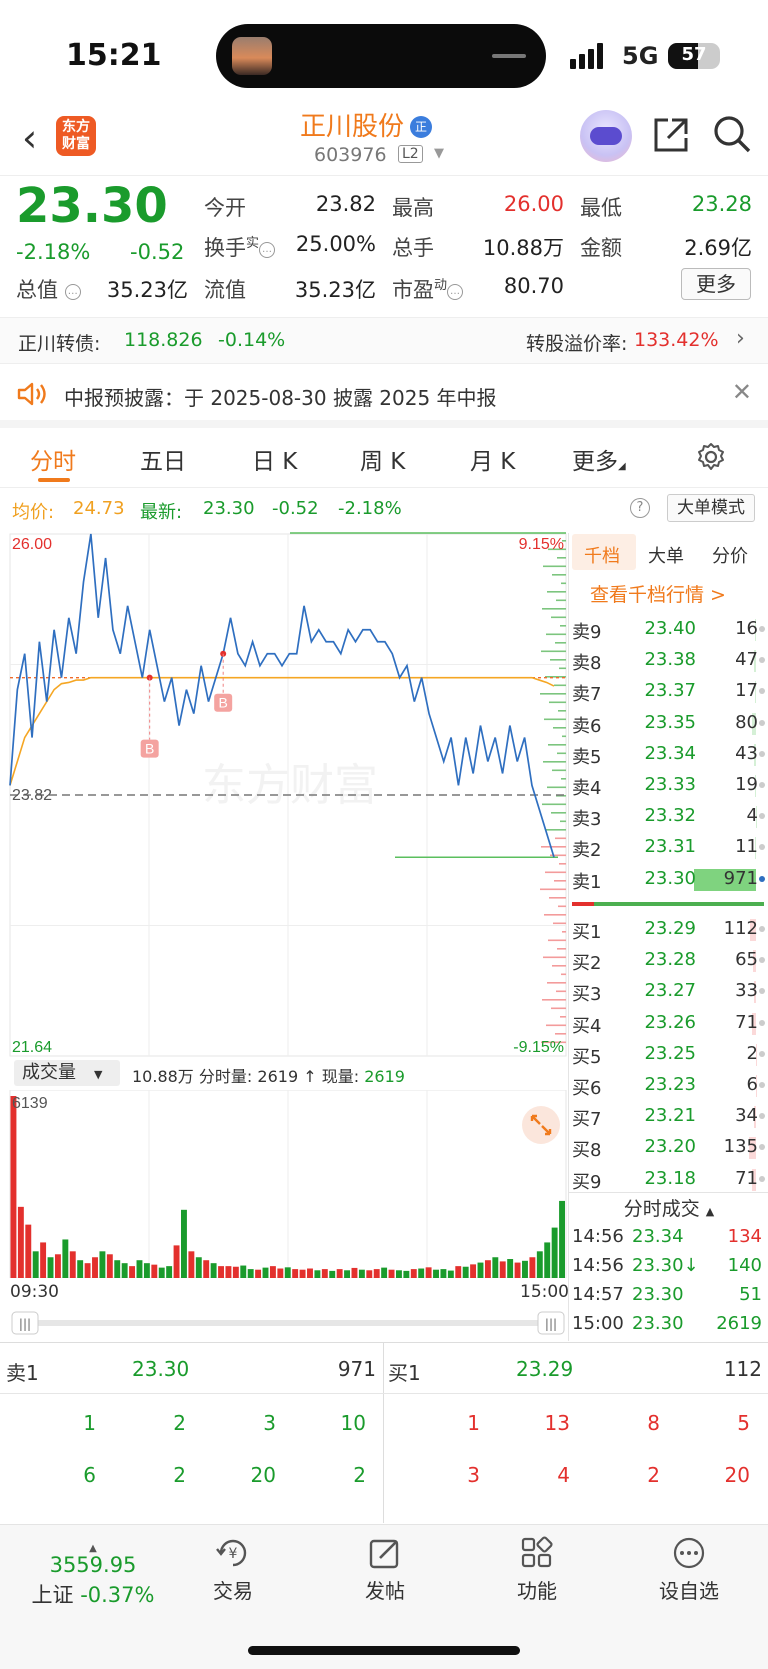 This screenshot has height=1669, width=768. Describe the element at coordinates (746, 722) in the screenshot. I see `level-qty: 80` at that location.